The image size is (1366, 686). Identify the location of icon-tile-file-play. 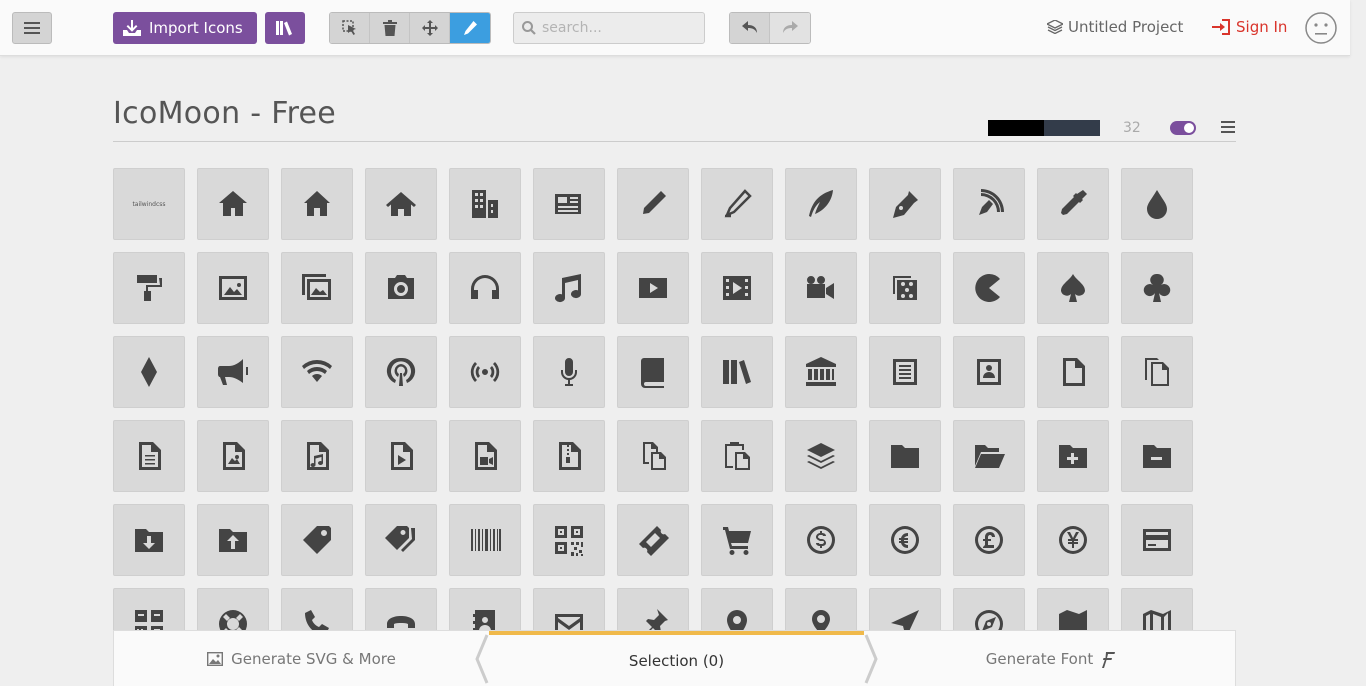
(401, 456).